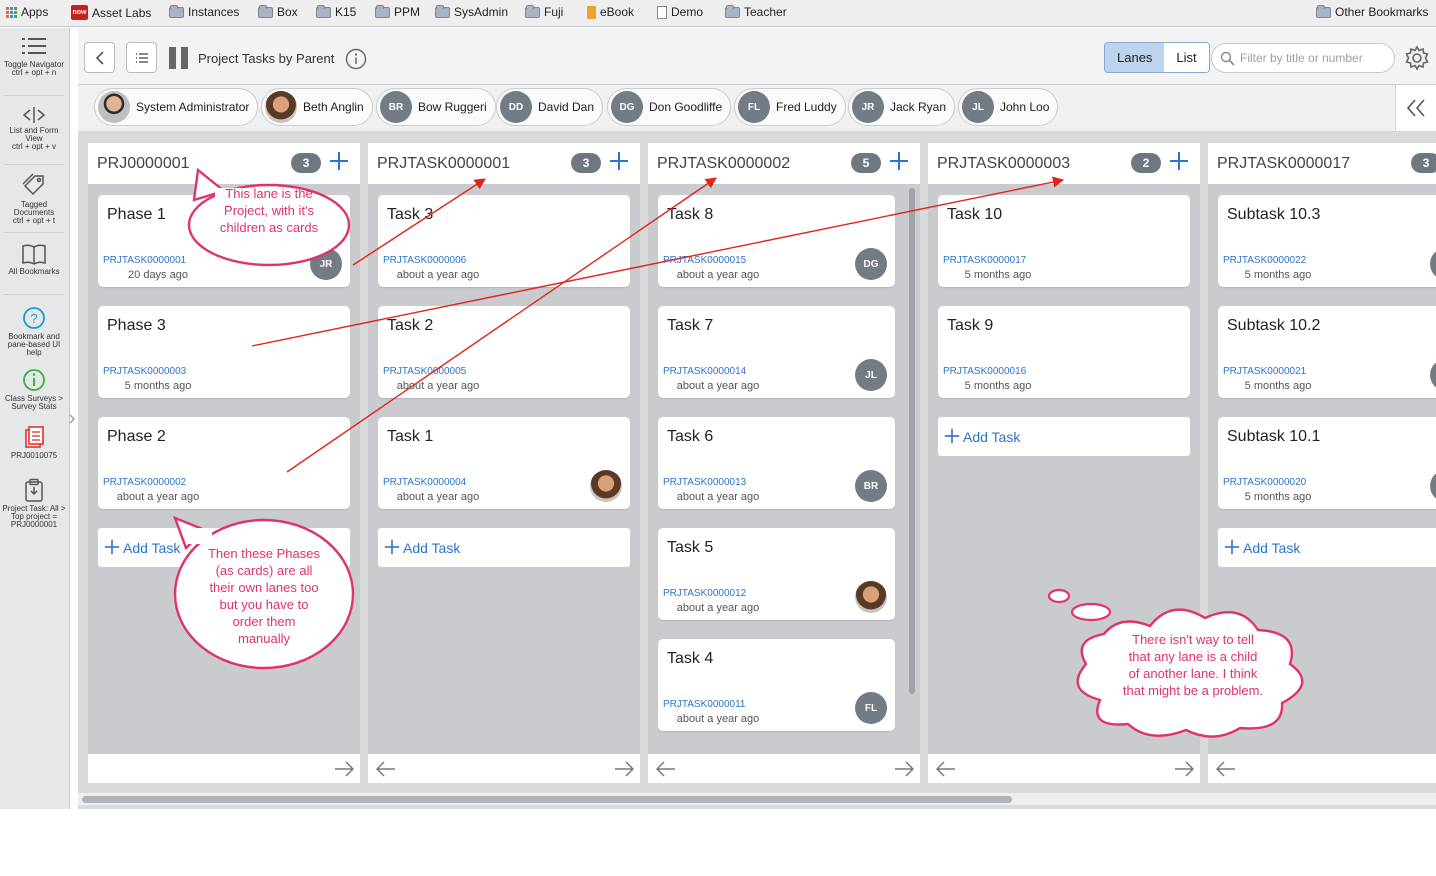 The width and height of the screenshot is (1436, 876). What do you see at coordinates (336, 11) in the screenshot?
I see `bookmark-k15: K15` at bounding box center [336, 11].